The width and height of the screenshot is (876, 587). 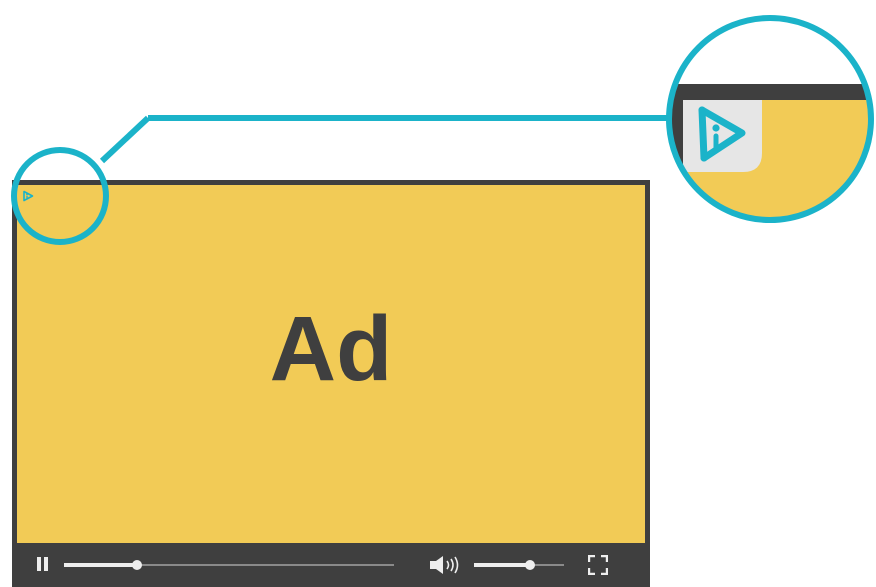 What do you see at coordinates (449, 565) in the screenshot?
I see `volume-icon` at bounding box center [449, 565].